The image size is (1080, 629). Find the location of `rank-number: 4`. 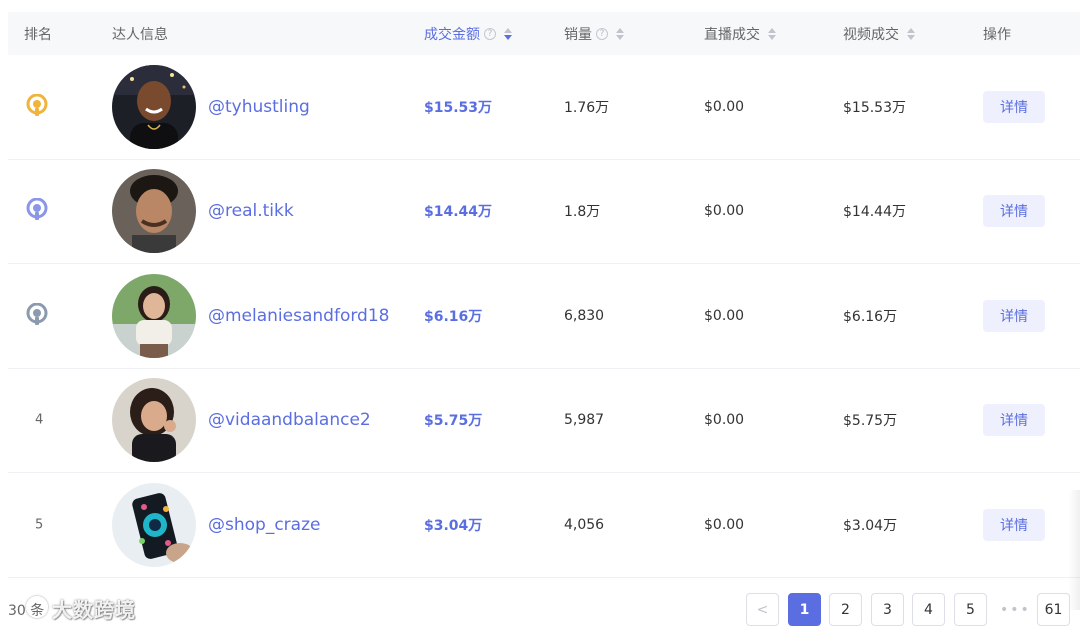

rank-number: 4 is located at coordinates (39, 420).